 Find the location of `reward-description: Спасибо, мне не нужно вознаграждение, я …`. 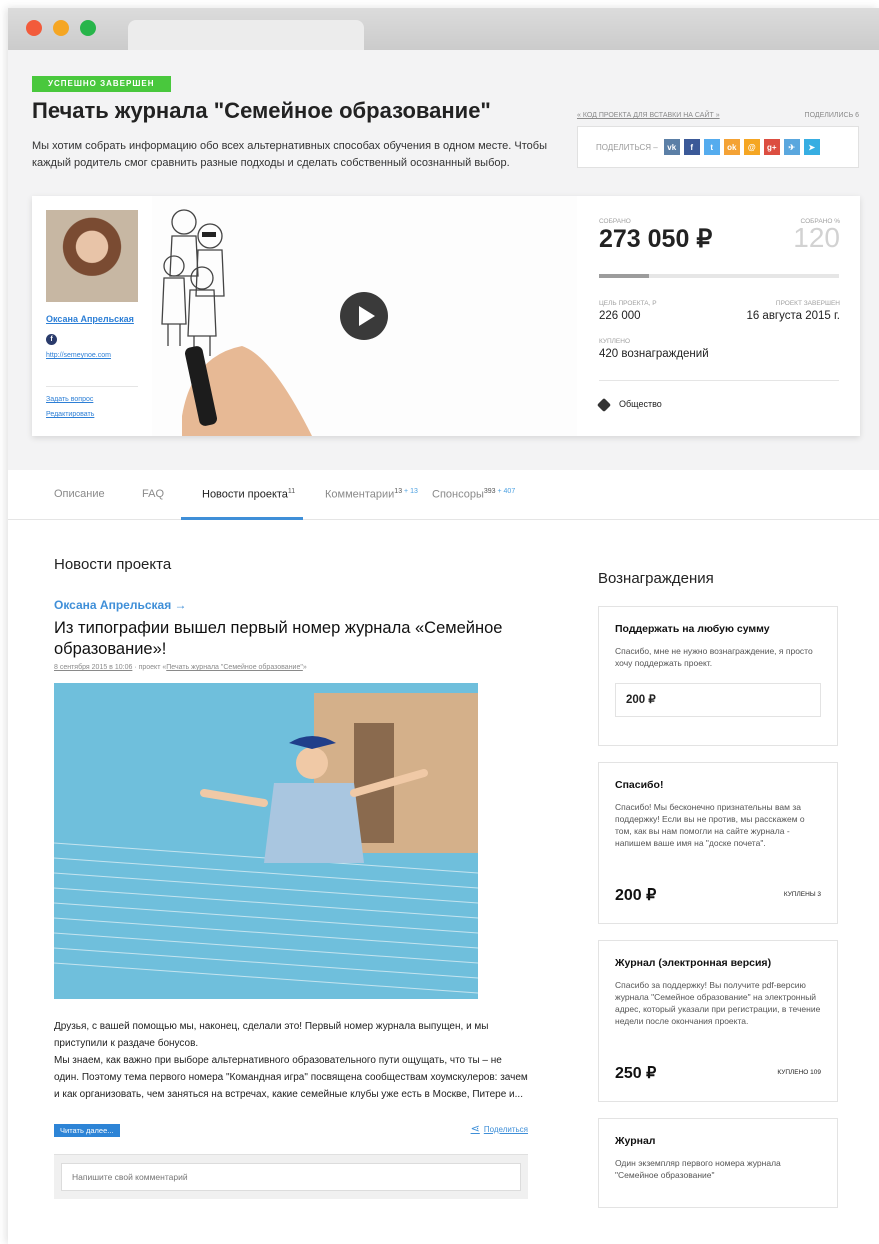

reward-description: Спасибо, мне не нужно вознаграждение, я … is located at coordinates (714, 657).